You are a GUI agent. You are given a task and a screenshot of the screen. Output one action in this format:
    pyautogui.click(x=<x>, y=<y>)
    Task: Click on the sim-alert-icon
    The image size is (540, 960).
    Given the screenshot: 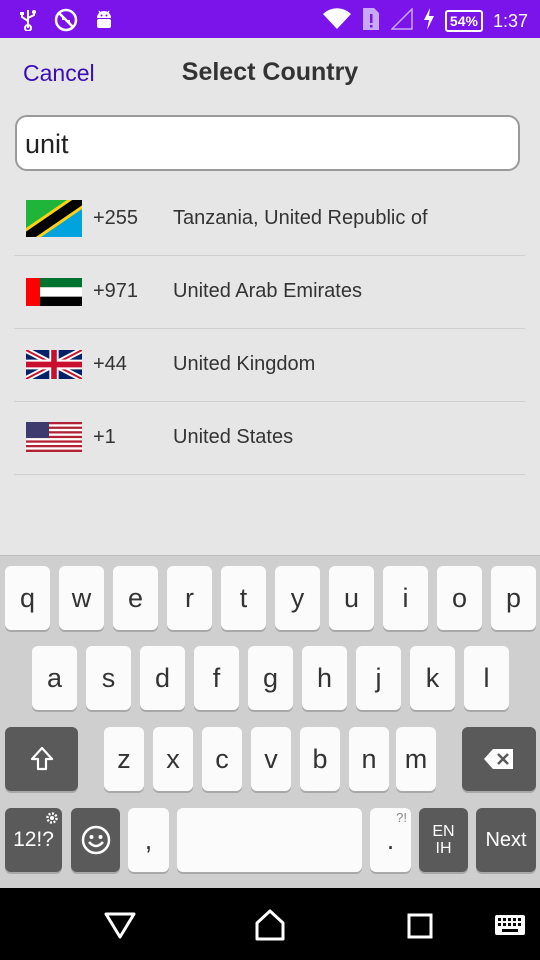 What is the action you would take?
    pyautogui.click(x=371, y=21)
    